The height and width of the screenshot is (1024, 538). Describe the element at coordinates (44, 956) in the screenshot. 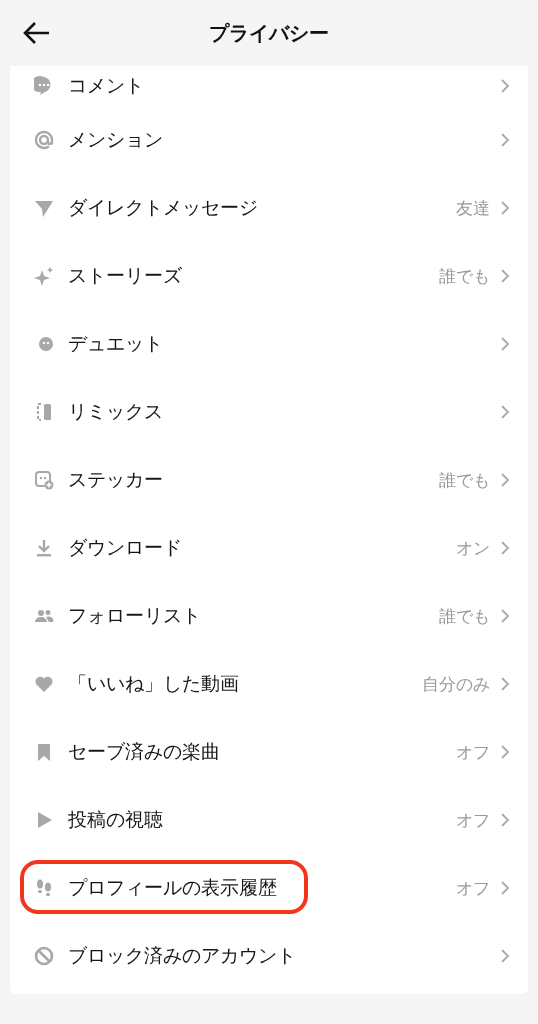

I see `block-icon` at that location.